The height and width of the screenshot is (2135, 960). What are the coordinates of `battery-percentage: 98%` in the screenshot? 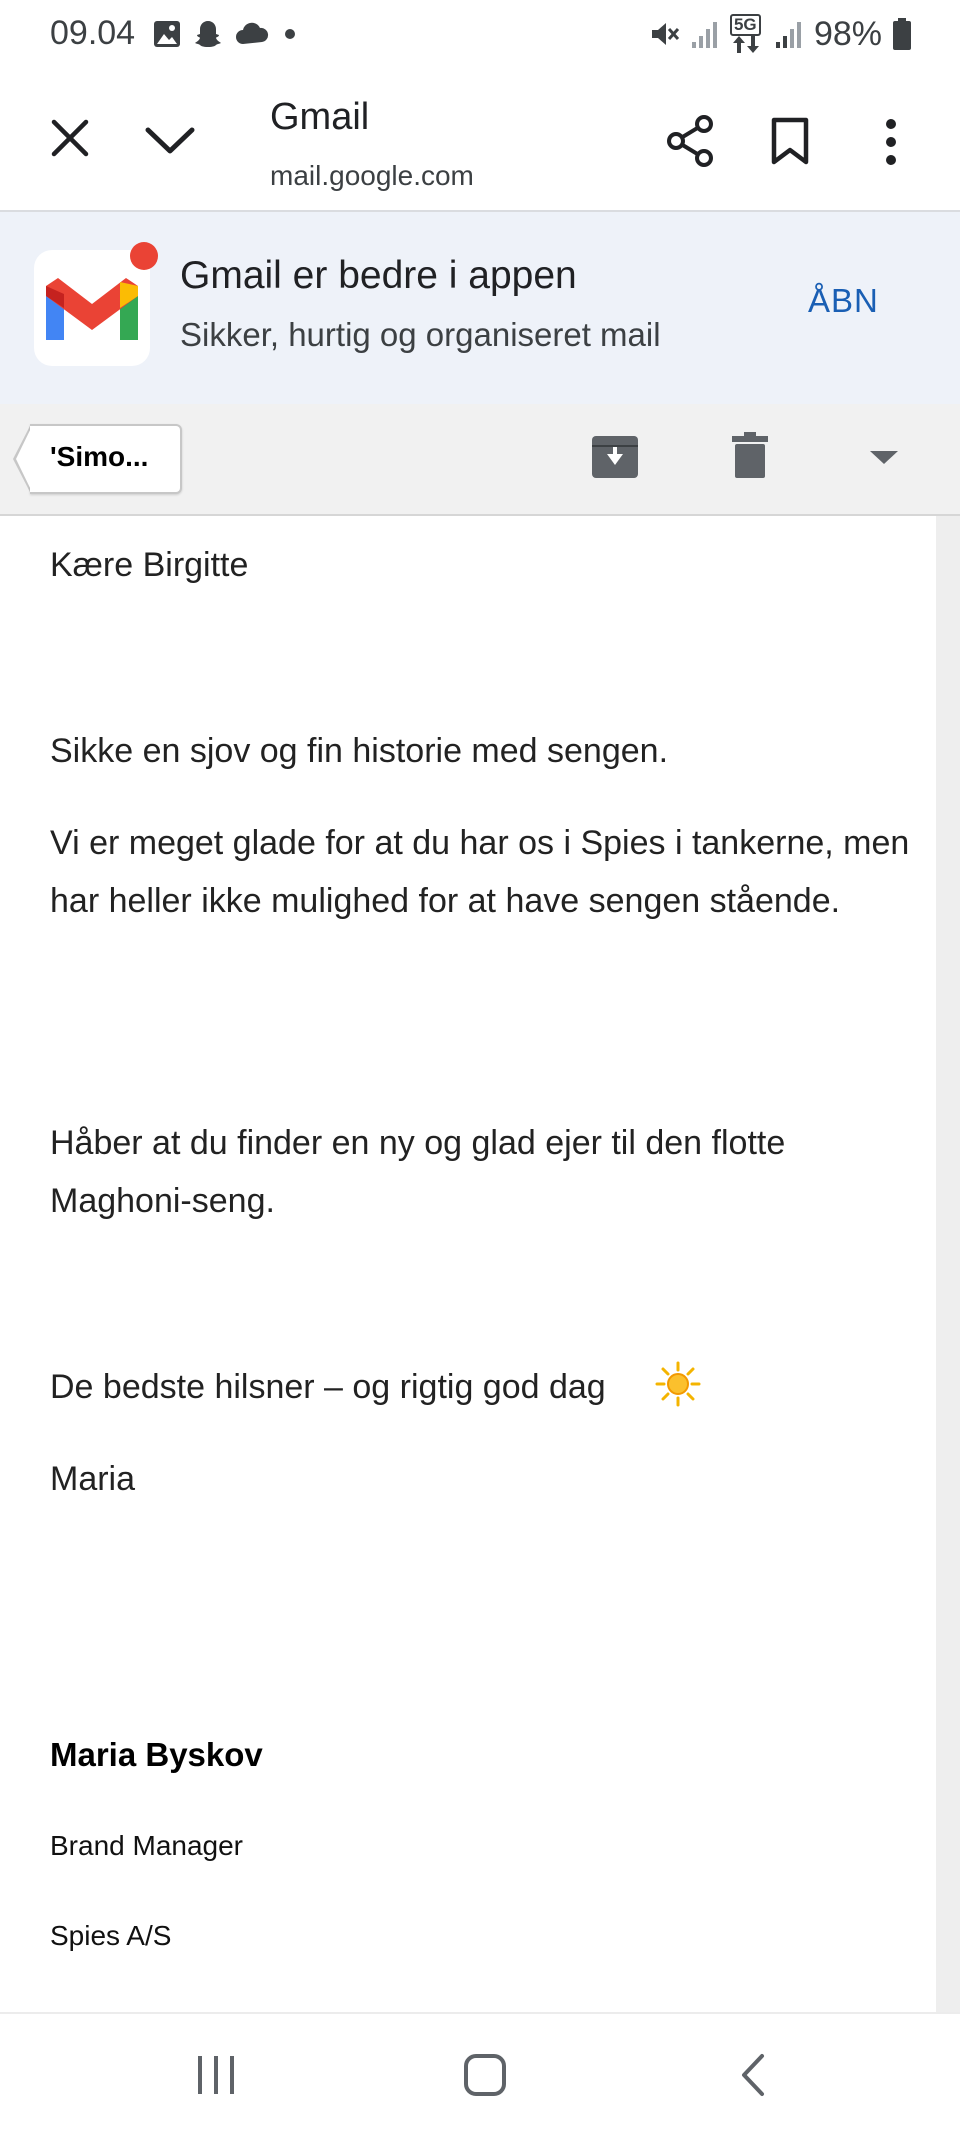 It's located at (847, 33).